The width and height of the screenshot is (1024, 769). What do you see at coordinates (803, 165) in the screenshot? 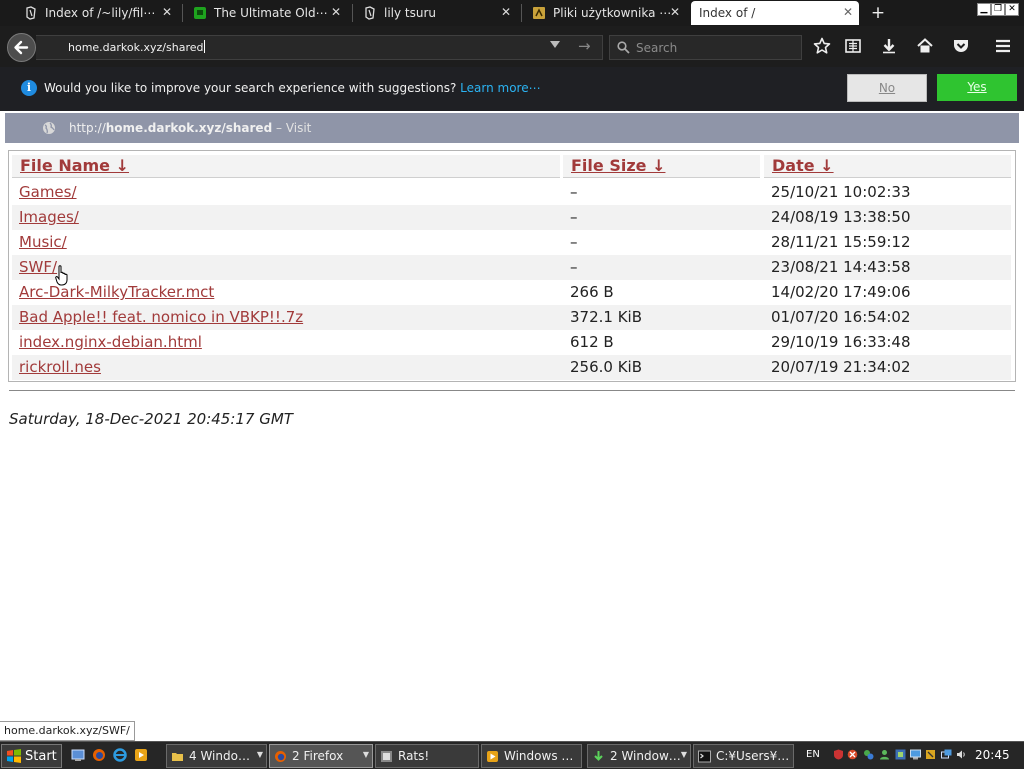
I see `sort-by-date-link: Date ↓` at bounding box center [803, 165].